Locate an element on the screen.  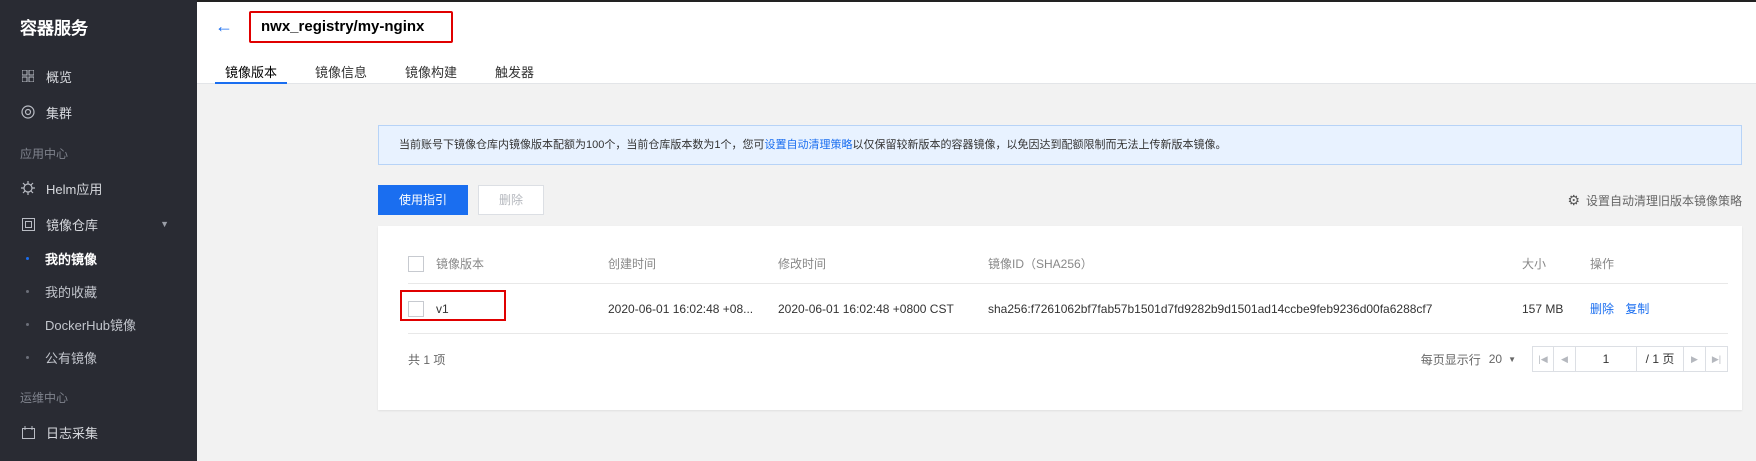
select-all-checkbox is located at coordinates (416, 263).